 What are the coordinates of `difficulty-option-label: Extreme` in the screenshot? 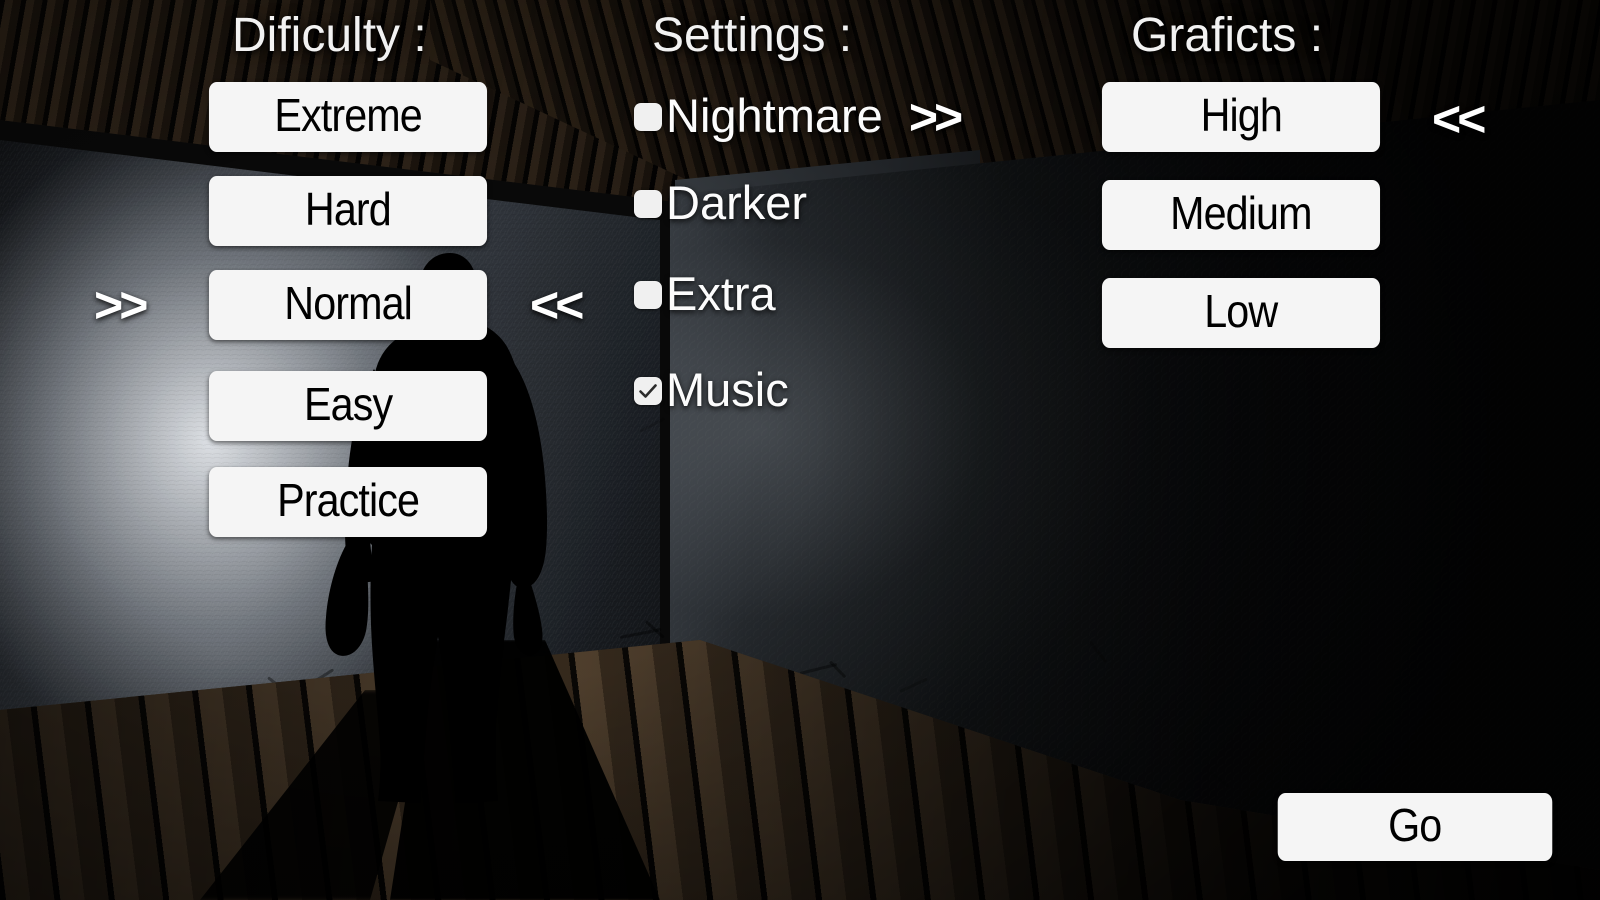 It's located at (348, 115).